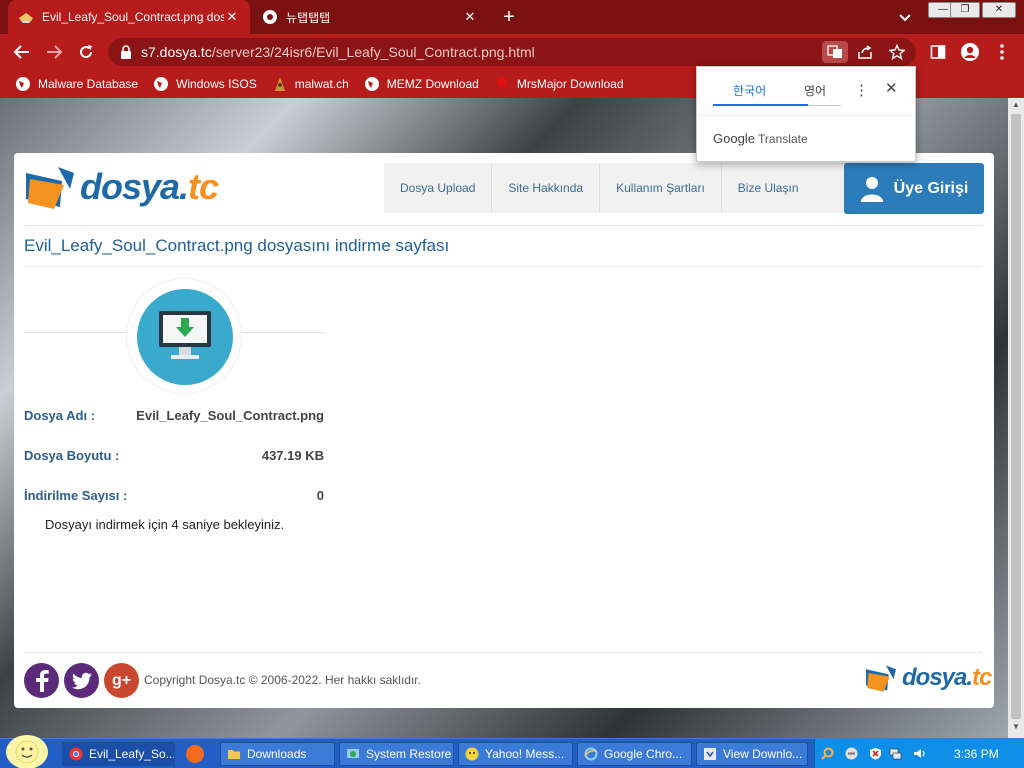  I want to click on download-window-icon, so click(710, 754).